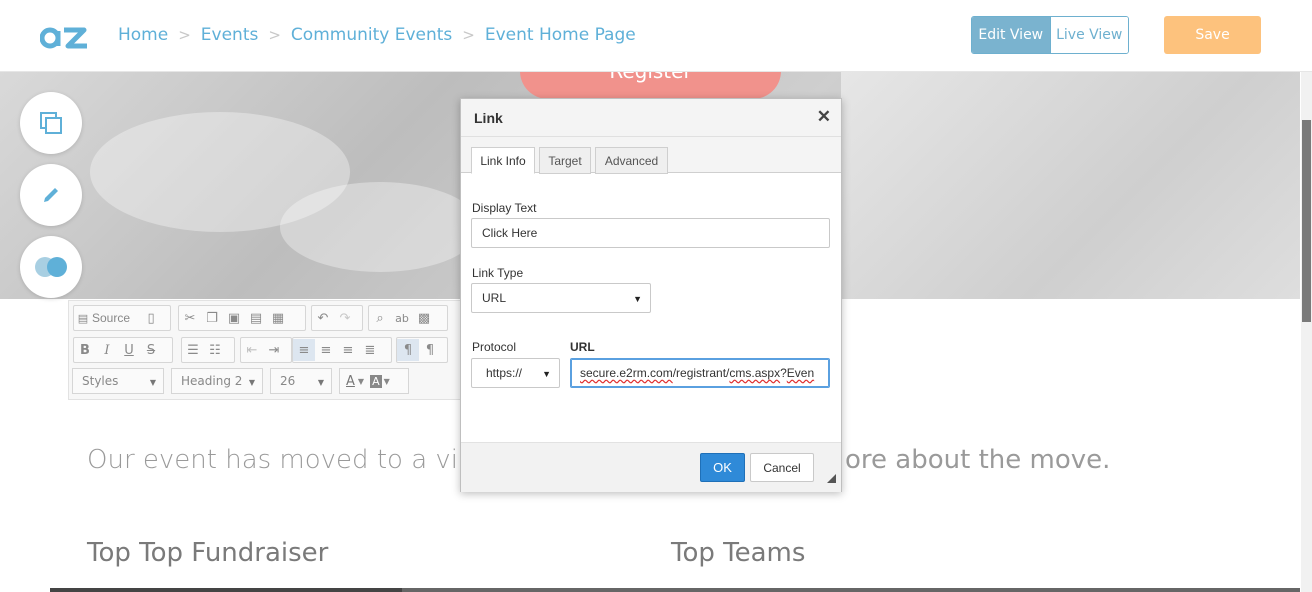  Describe the element at coordinates (230, 35) in the screenshot. I see `breadcrumb-events: Events` at that location.